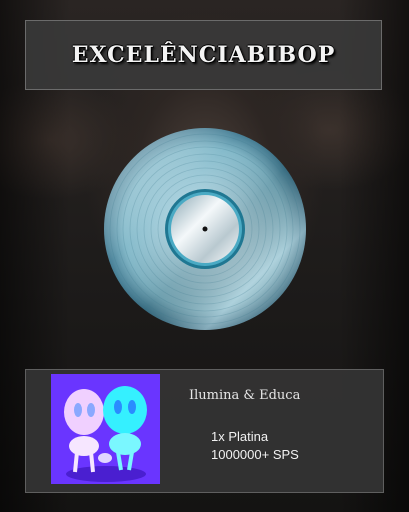 This screenshot has height=512, width=409. What do you see at coordinates (255, 446) in the screenshot?
I see `certification-details: 1x Platina 1000000+ SPS` at bounding box center [255, 446].